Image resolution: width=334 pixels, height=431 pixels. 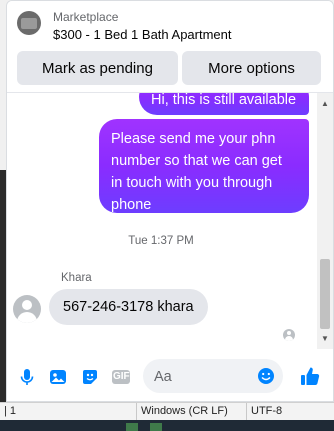 What do you see at coordinates (310, 376) in the screenshot?
I see `like-icon` at bounding box center [310, 376].